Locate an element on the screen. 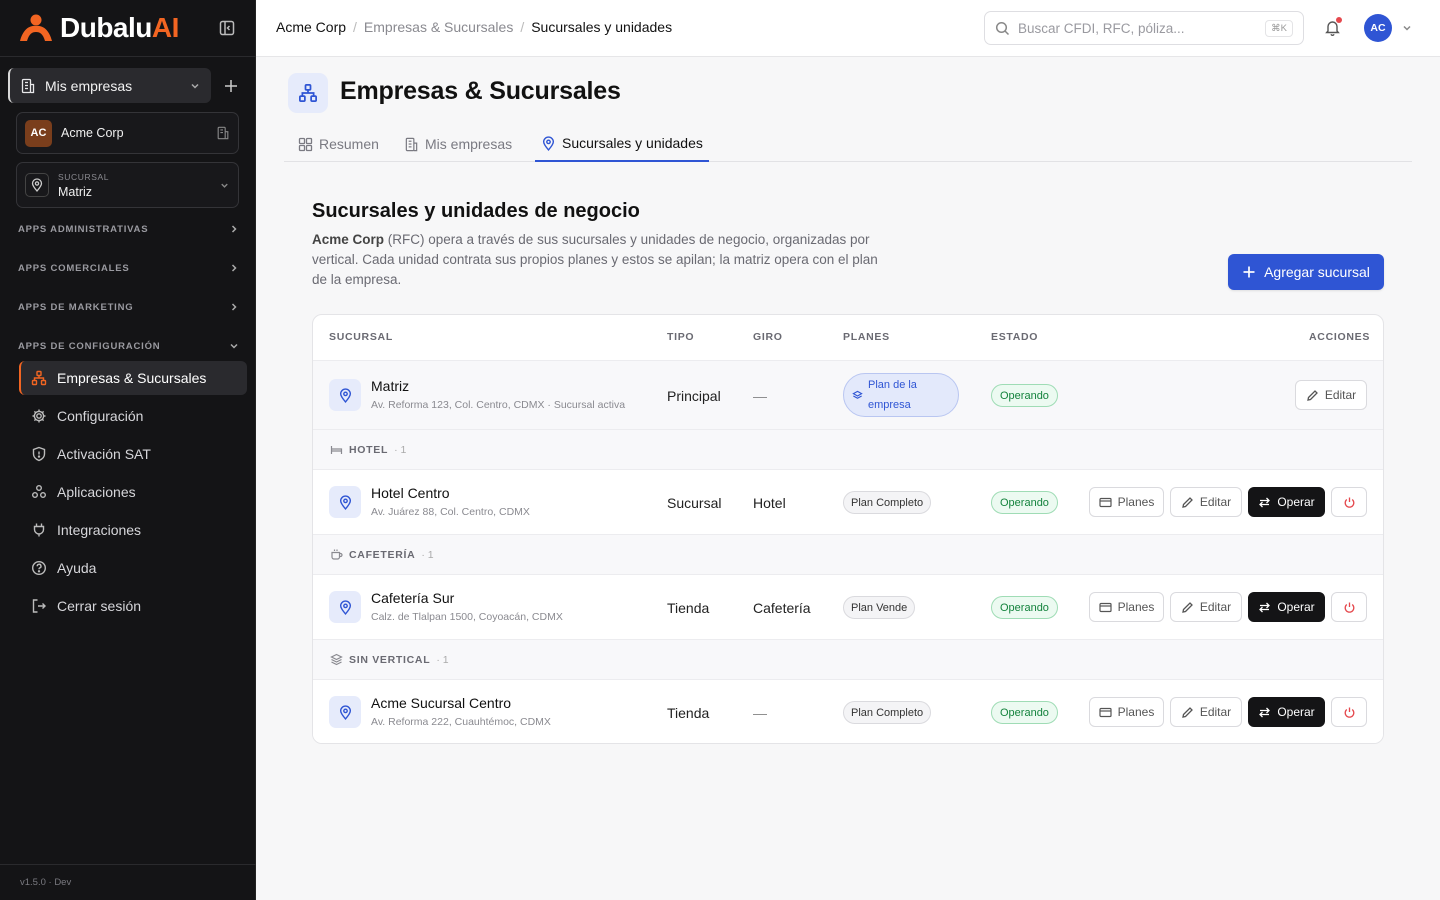 This screenshot has height=900, width=1440. tab-sucursales-unidades: Sucursales y unidades is located at coordinates (622, 144).